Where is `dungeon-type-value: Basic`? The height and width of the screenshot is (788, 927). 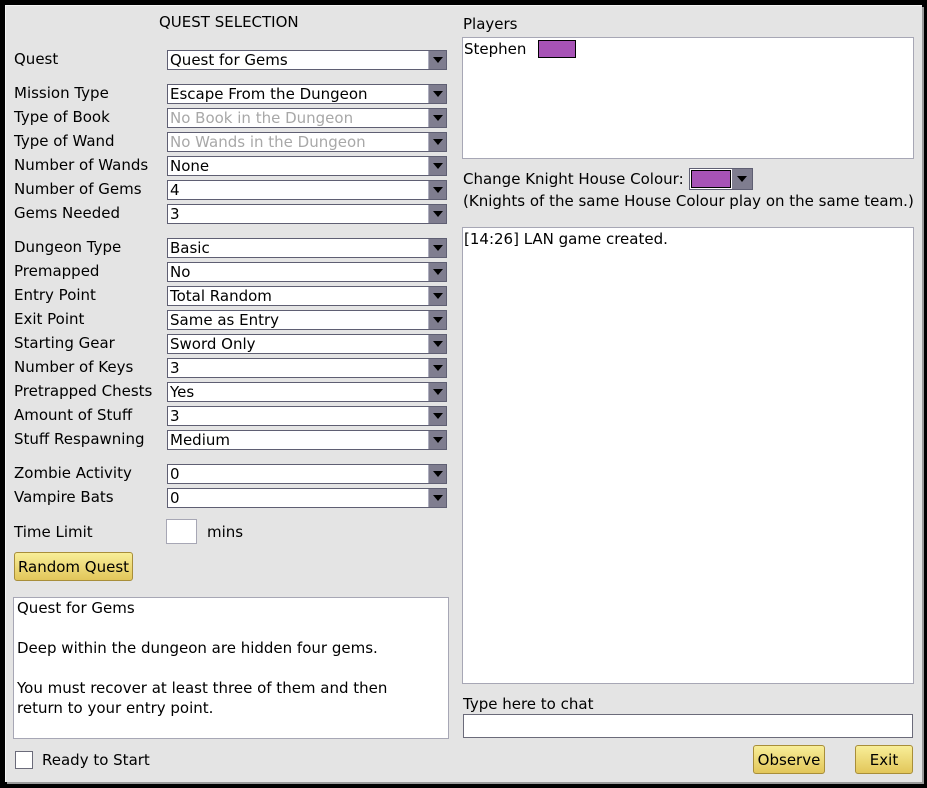
dungeon-type-value: Basic is located at coordinates (190, 248).